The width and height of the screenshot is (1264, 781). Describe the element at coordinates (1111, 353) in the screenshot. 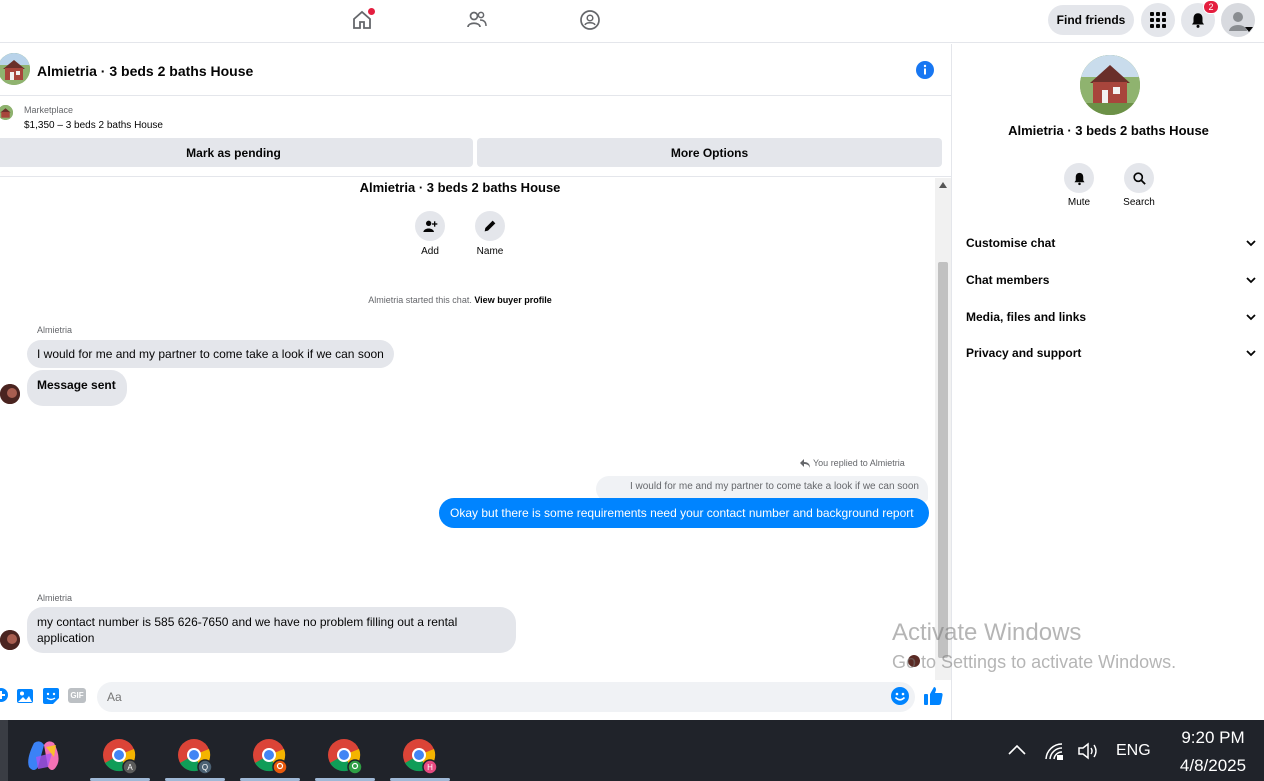

I see `privacy-support-section: Privacy and support` at that location.